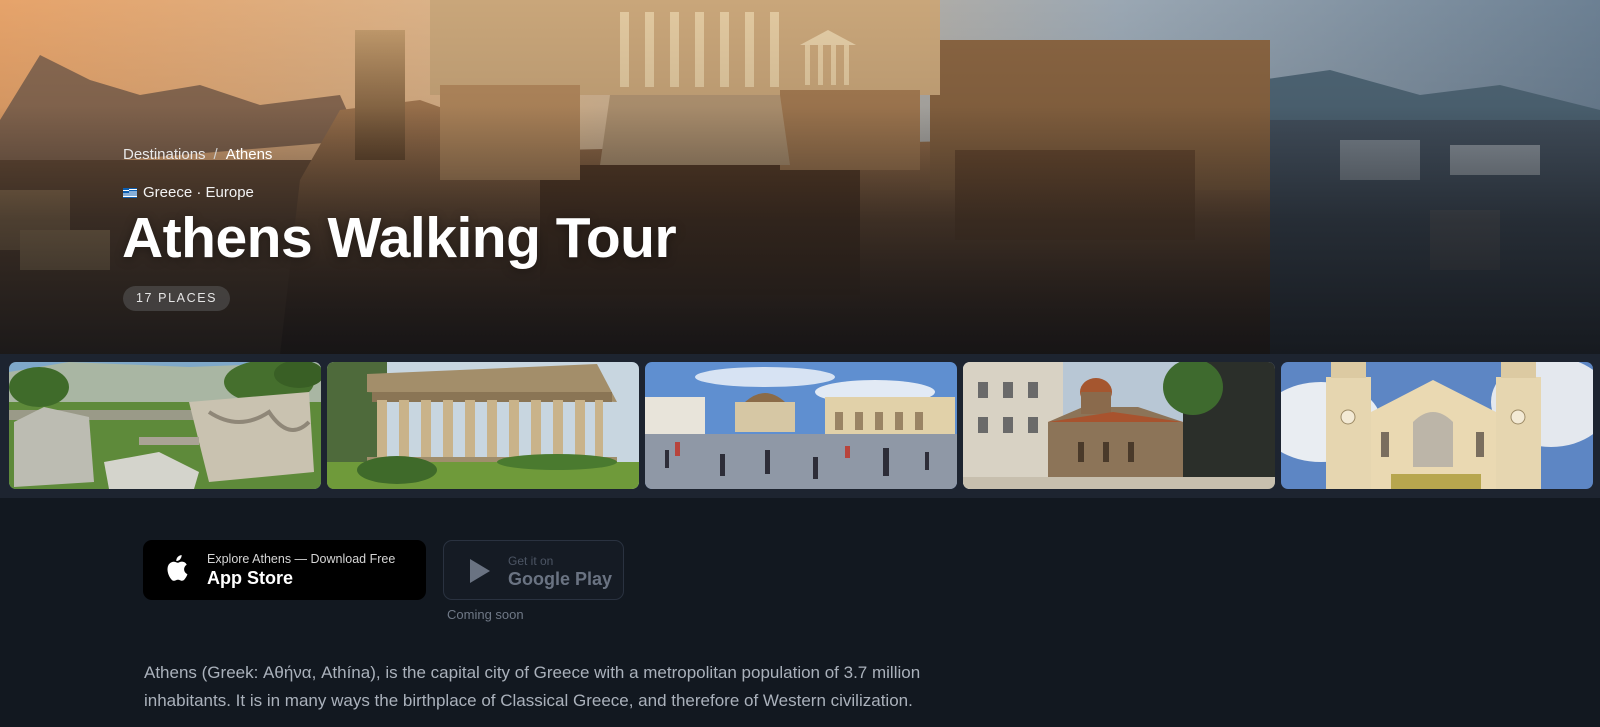  What do you see at coordinates (483, 425) in the screenshot?
I see `gallery-photo-temple` at bounding box center [483, 425].